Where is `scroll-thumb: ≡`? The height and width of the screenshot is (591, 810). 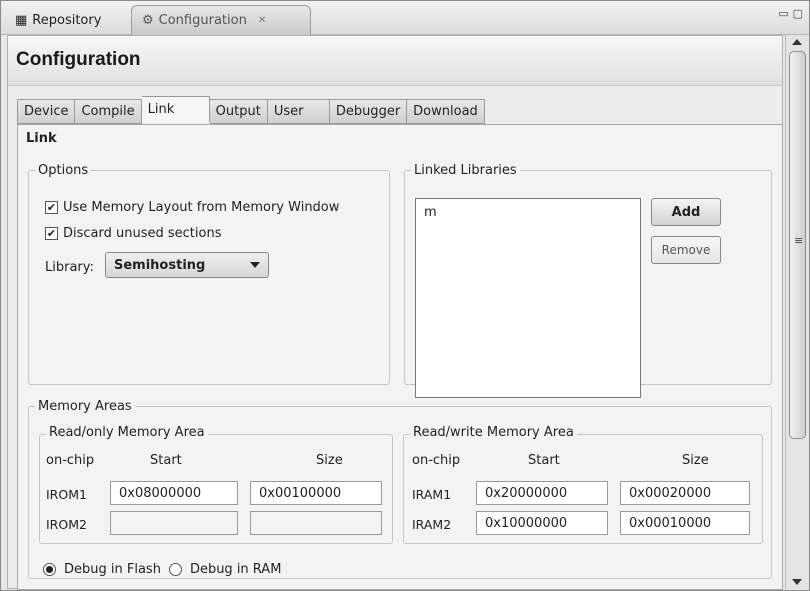
scroll-thumb: ≡ is located at coordinates (797, 245).